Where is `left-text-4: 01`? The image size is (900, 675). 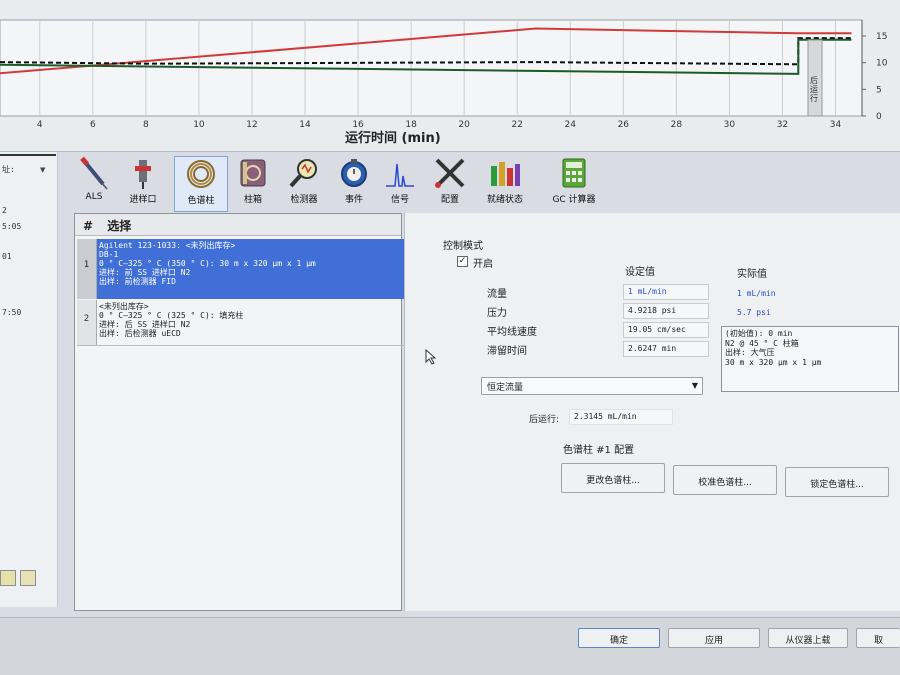 left-text-4: 01 is located at coordinates (7, 256).